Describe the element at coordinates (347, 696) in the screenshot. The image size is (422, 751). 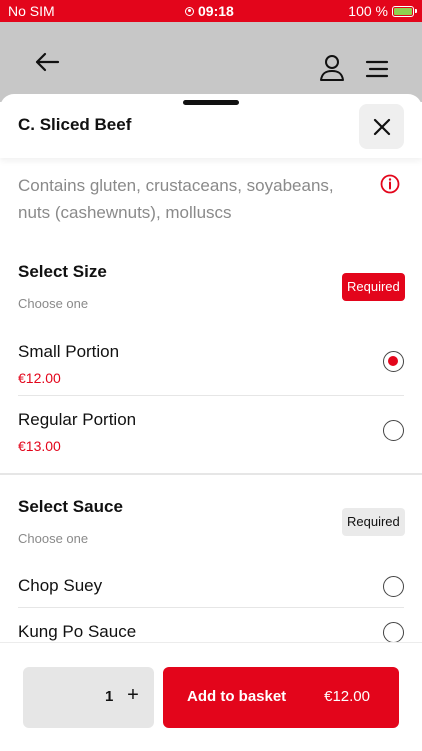
I see `add-to-basket-price: €12.00` at that location.